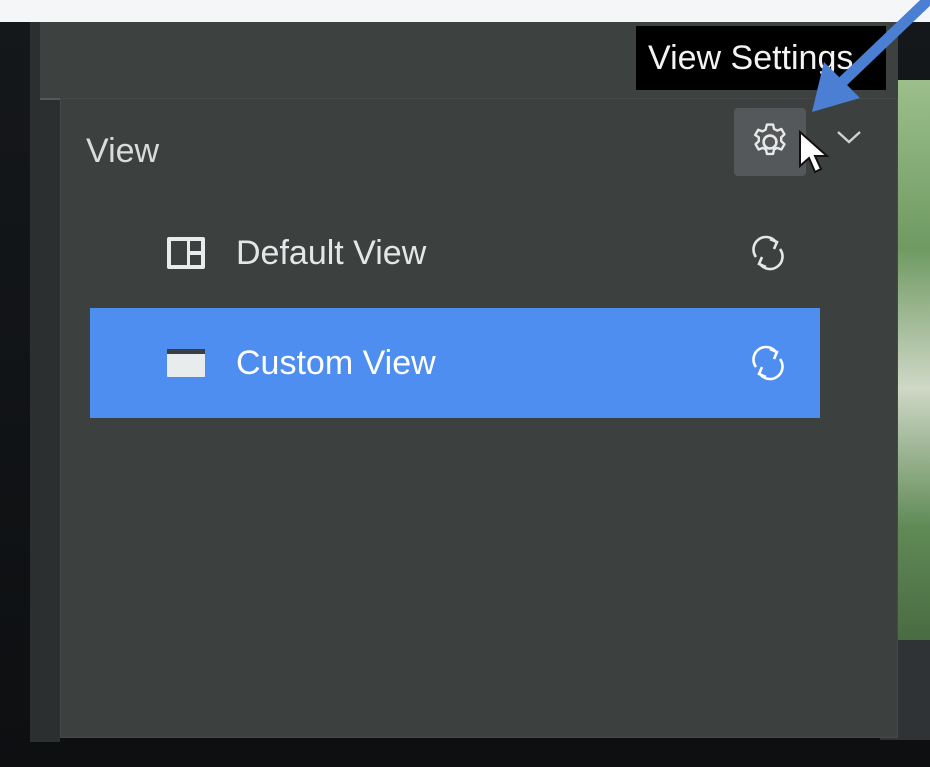 This screenshot has height=767, width=930. Describe the element at coordinates (123, 151) in the screenshot. I see `panel-title: View` at that location.